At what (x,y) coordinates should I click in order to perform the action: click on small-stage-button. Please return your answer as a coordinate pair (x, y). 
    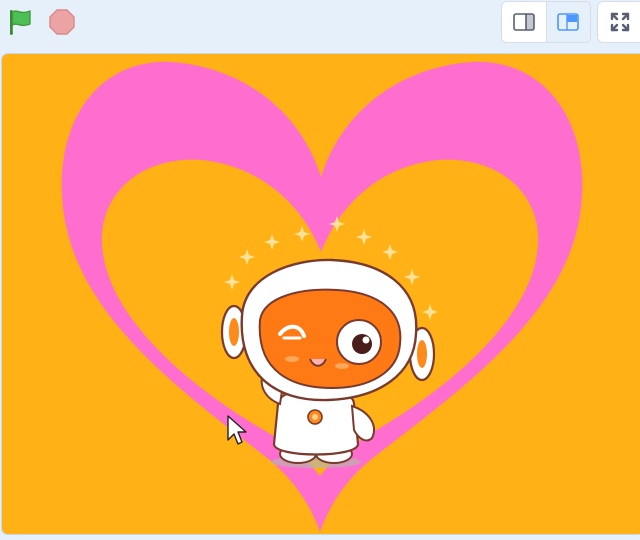
    Looking at the image, I should click on (524, 22).